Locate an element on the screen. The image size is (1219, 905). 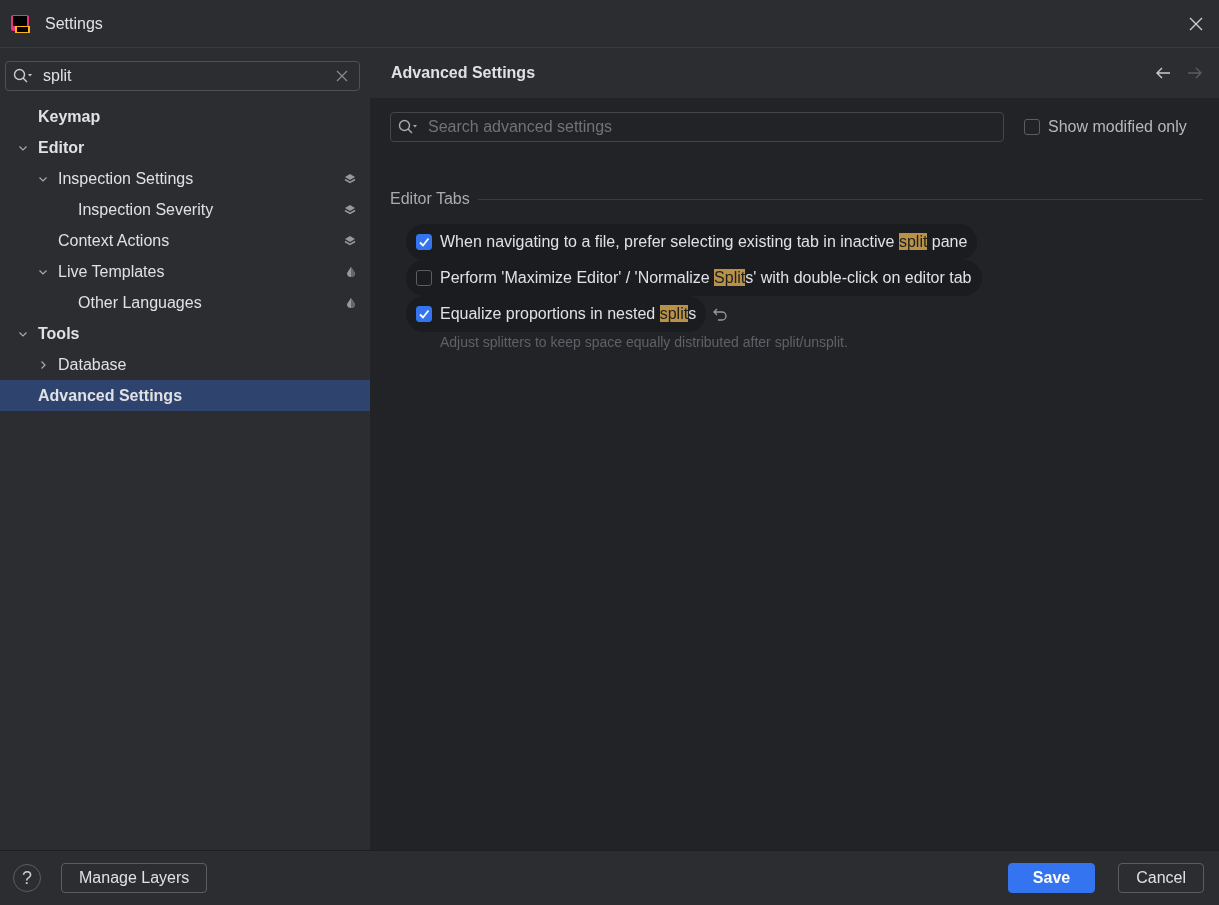
tree-item: Tools is located at coordinates (185, 333).